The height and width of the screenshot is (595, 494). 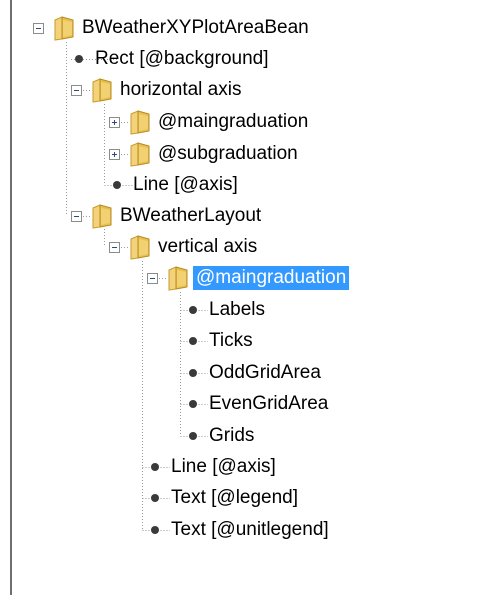 I want to click on tree-node-labels: Labels, so click(x=247, y=310).